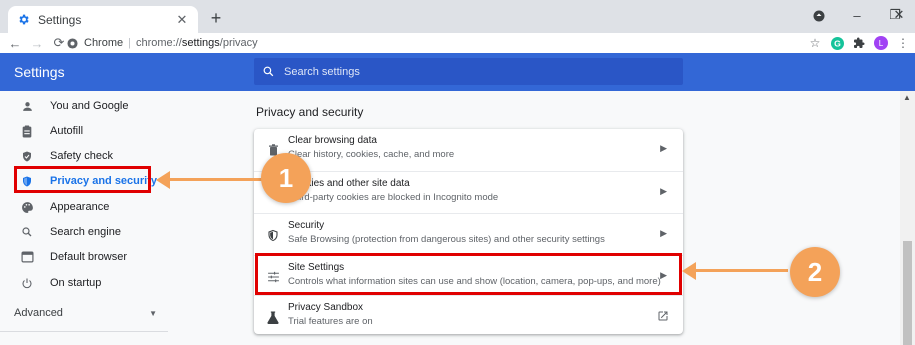 The image size is (915, 345). I want to click on sidebar-item-label: Default browser, so click(89, 257).